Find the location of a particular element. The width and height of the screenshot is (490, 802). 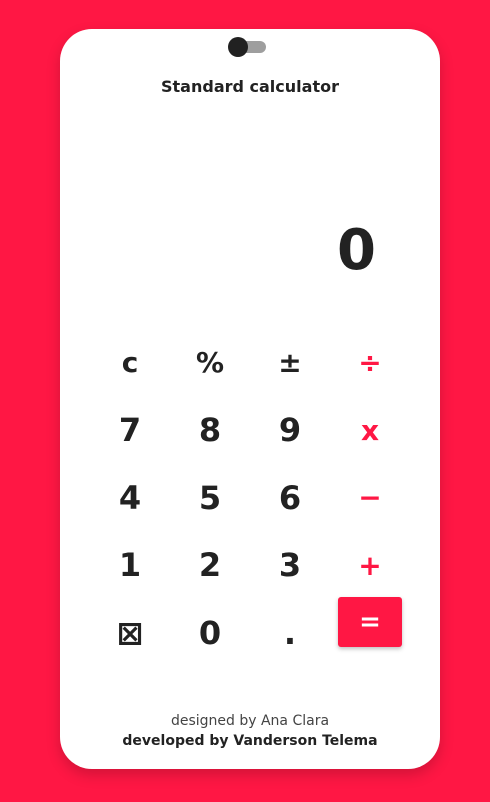

calculator-title: Standard calculator is located at coordinates (250, 86).